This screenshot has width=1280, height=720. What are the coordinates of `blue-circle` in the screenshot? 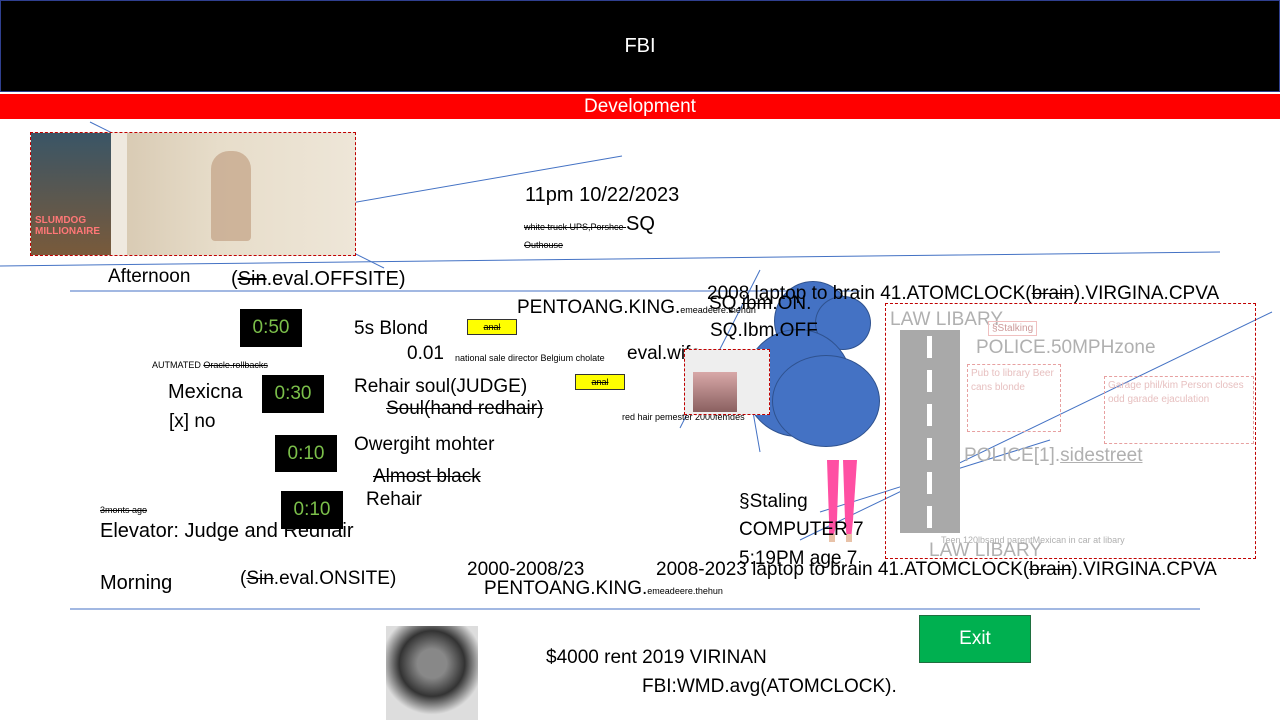 It's located at (826, 401).